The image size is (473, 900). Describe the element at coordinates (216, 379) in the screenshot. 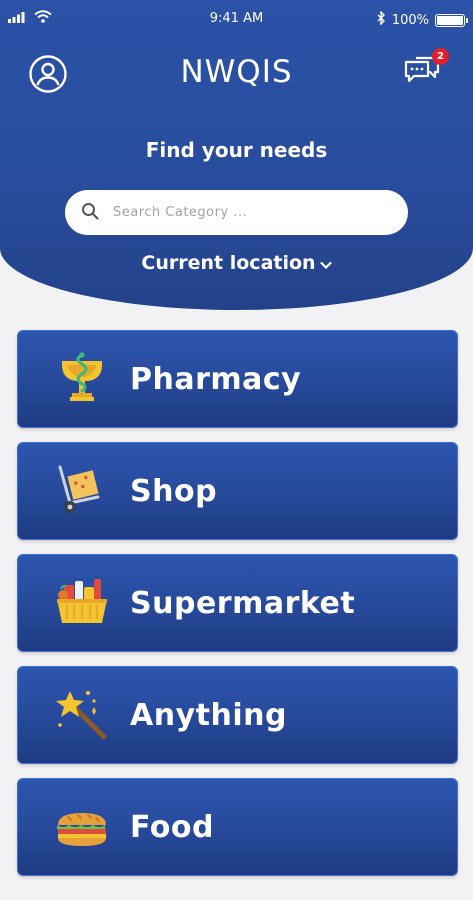

I see `category-label: Pharmacy` at that location.